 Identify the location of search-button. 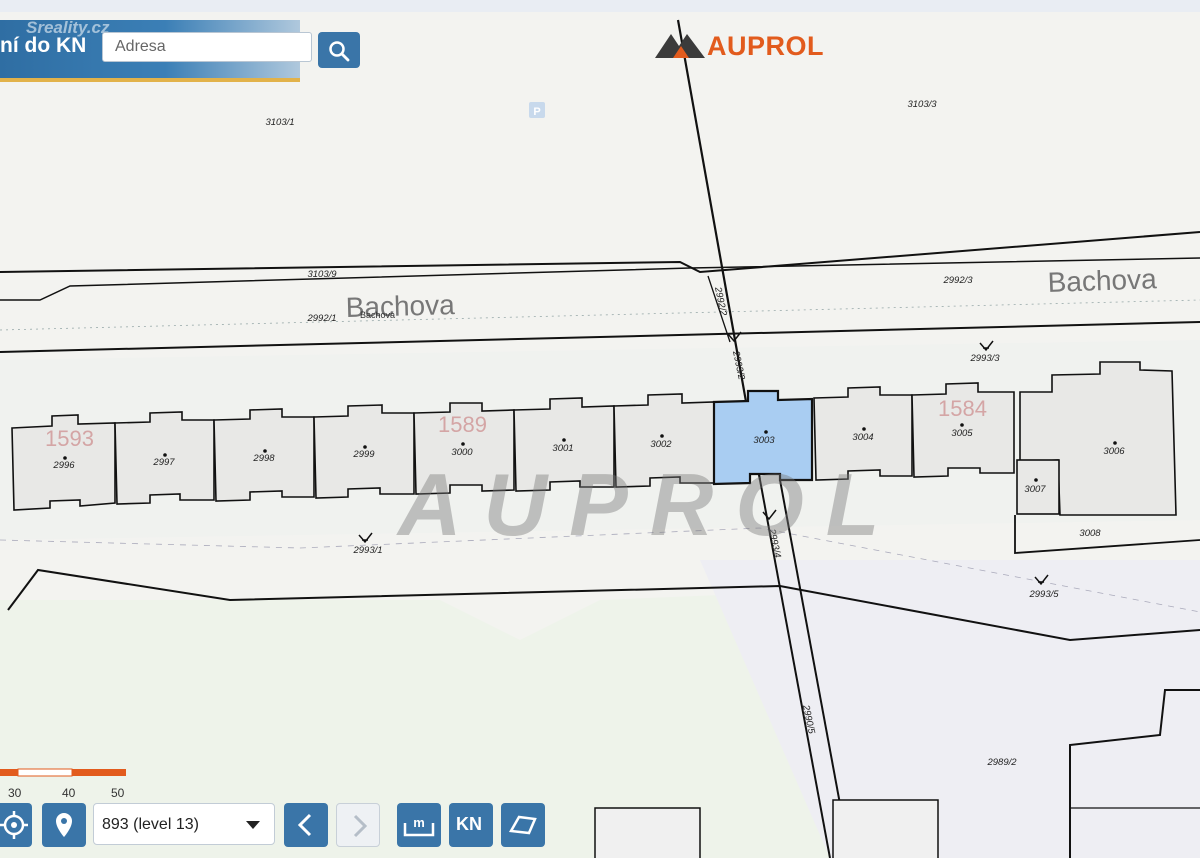
(339, 50).